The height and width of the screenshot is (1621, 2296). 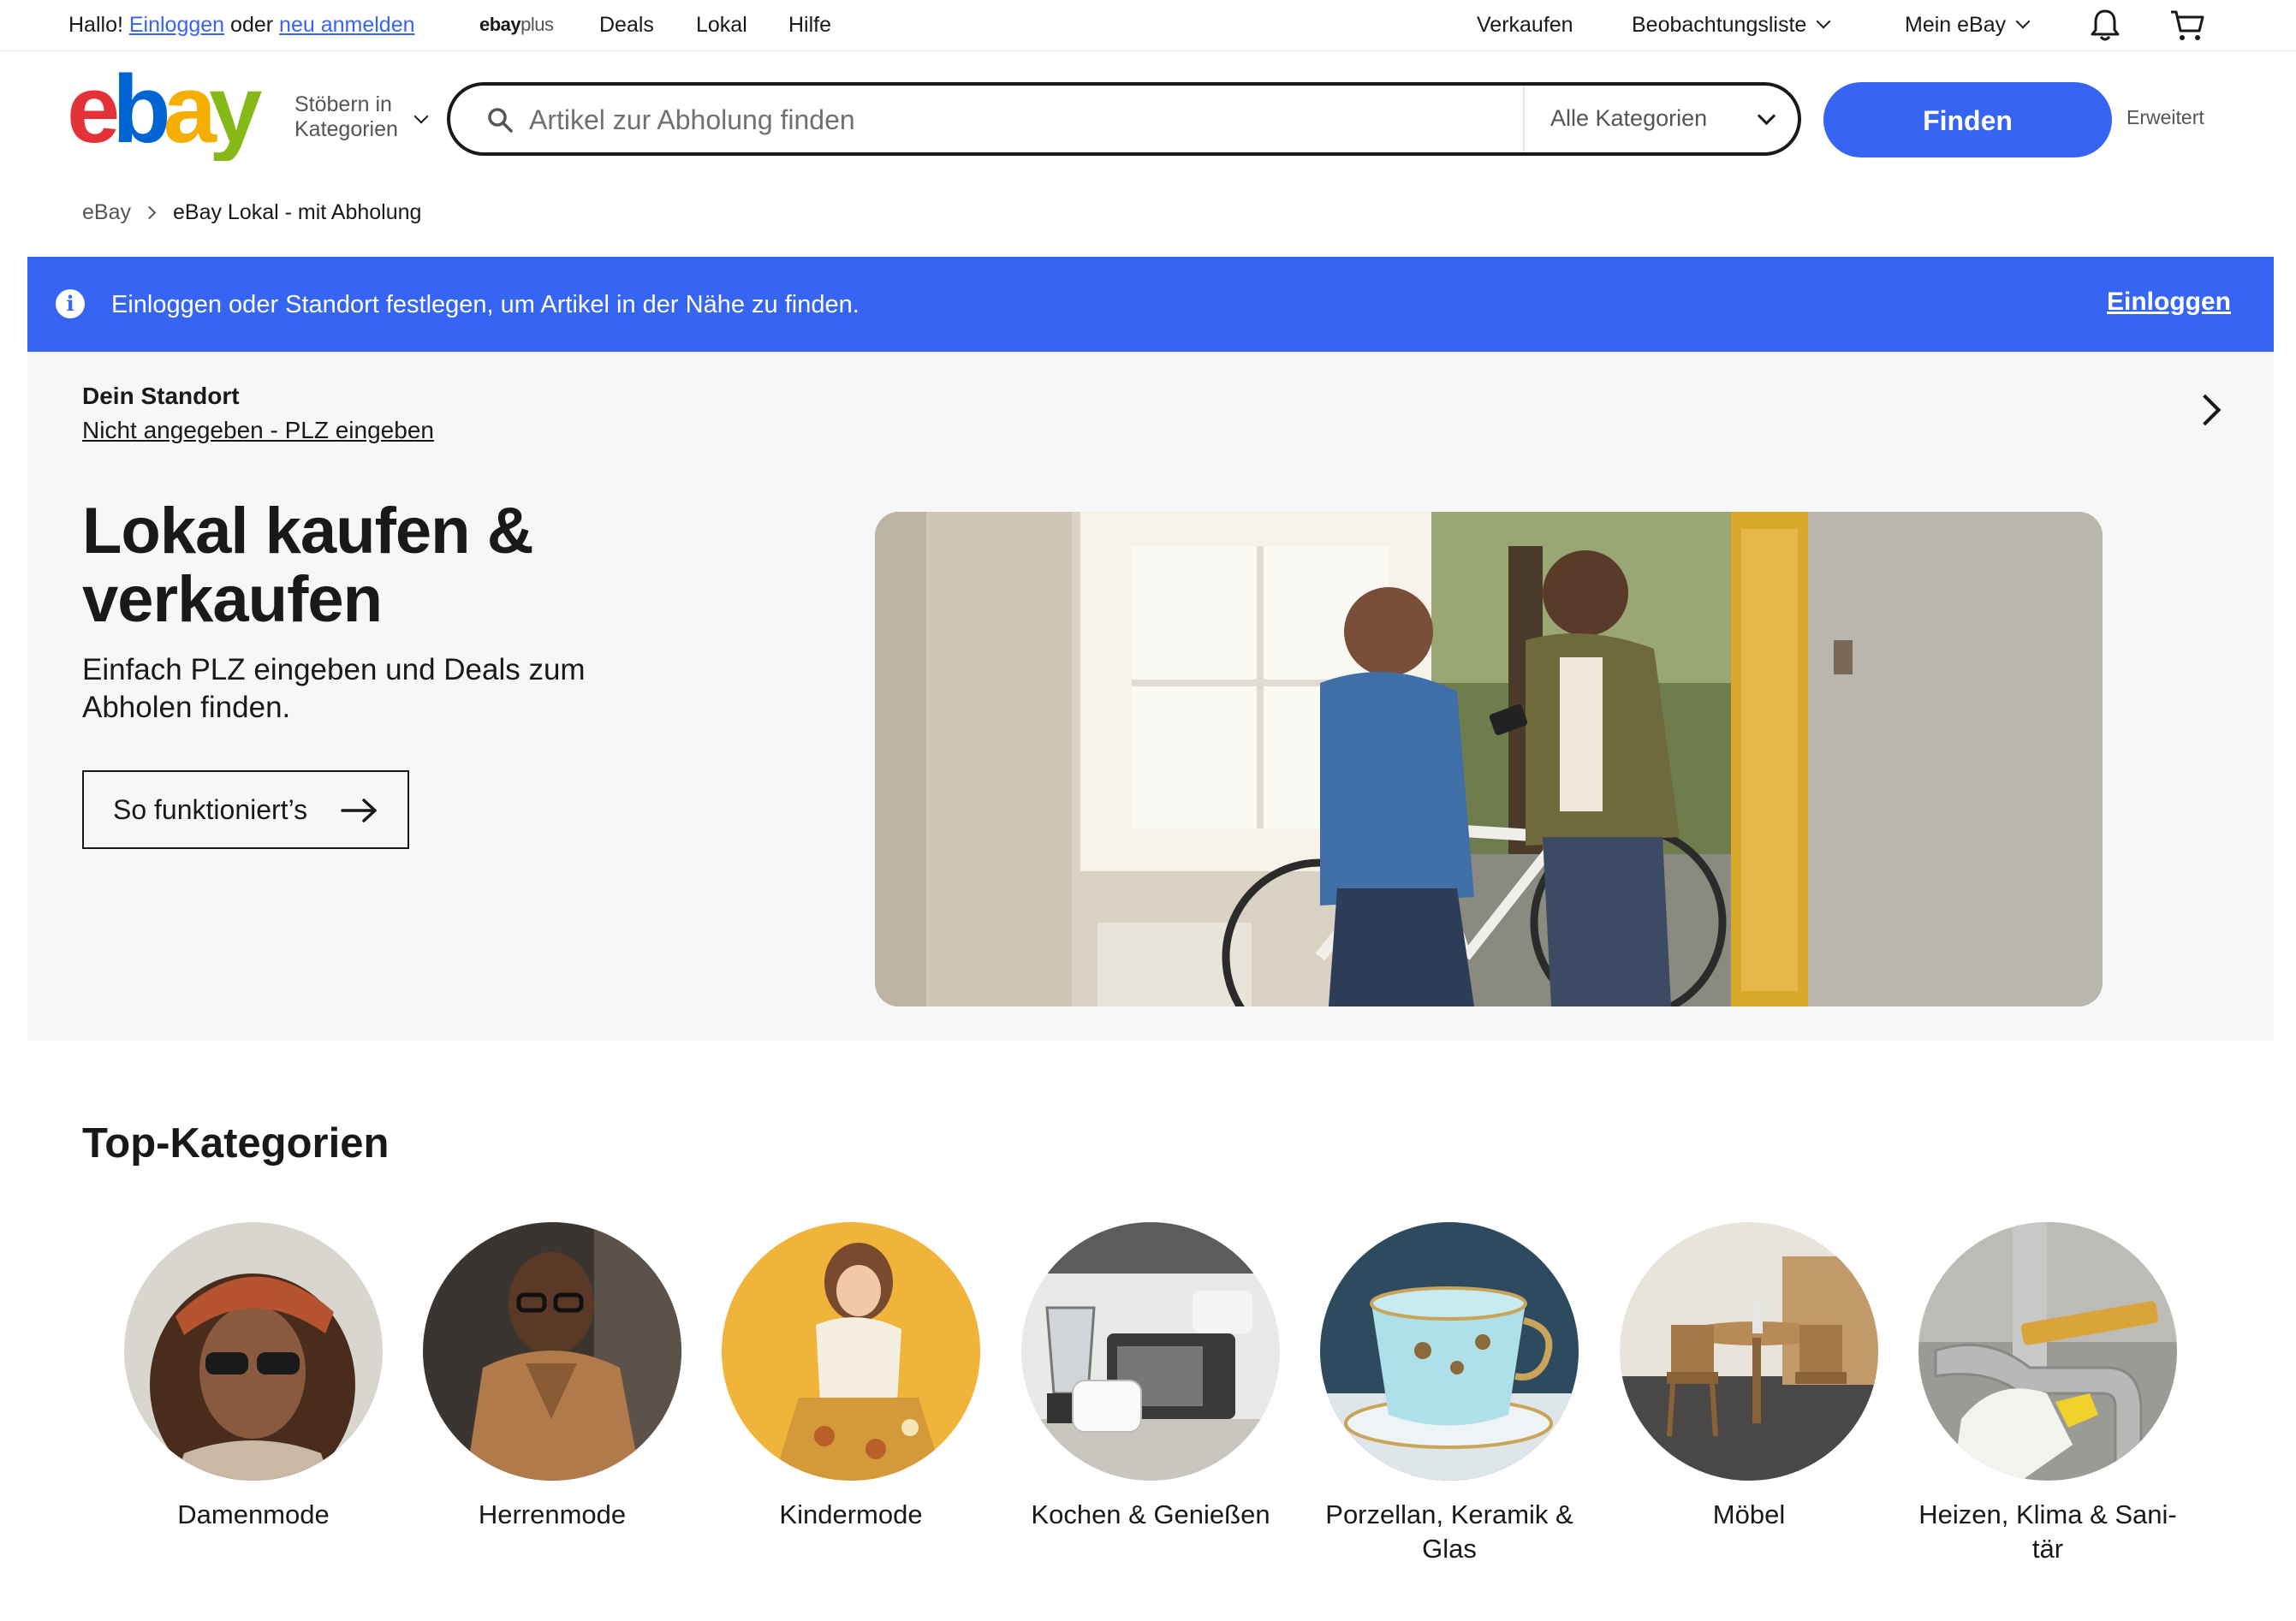 I want to click on category-label: Herrenmode, so click(x=552, y=1514).